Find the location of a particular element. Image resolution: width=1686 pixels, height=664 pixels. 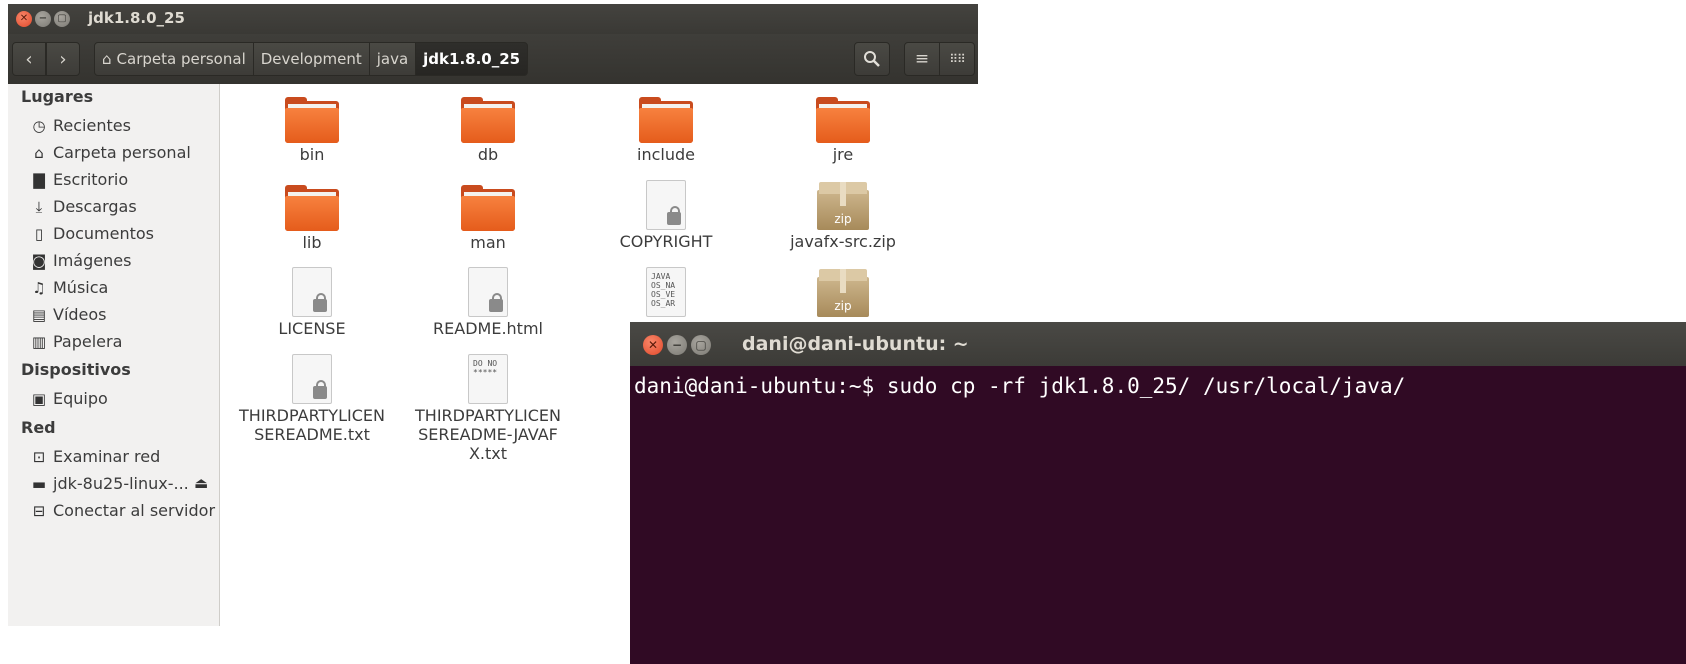

text-document-icon: JAVA OS_NA OS_VE OS_AR is located at coordinates (666, 292).